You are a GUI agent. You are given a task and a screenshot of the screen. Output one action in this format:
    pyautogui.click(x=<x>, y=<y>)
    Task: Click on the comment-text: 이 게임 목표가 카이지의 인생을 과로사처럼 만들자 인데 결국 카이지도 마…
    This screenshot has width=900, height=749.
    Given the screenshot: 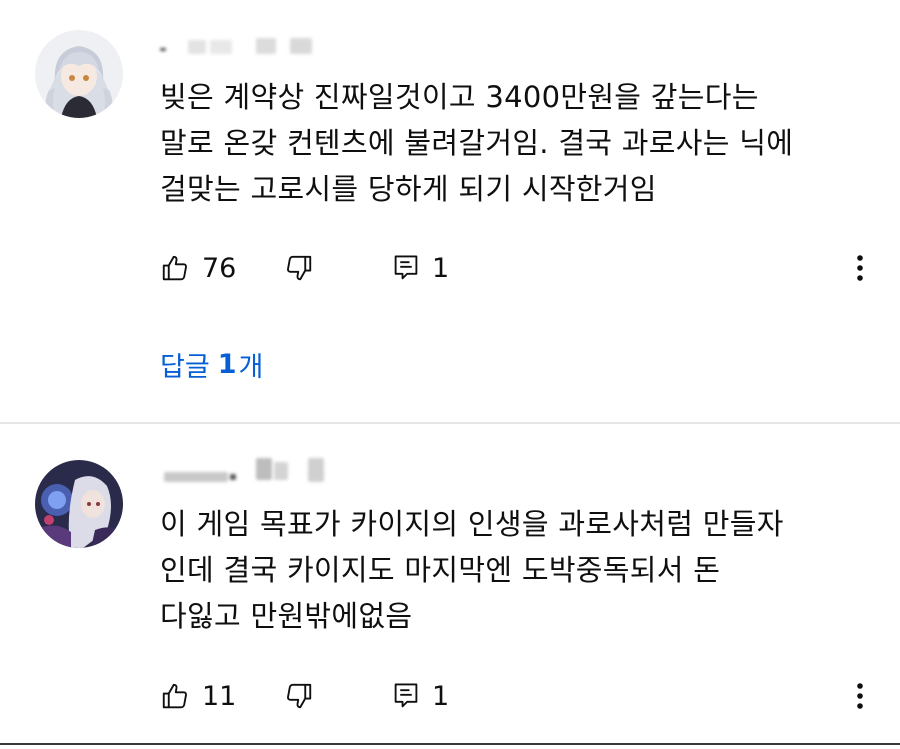 What is the action you would take?
    pyautogui.click(x=520, y=570)
    